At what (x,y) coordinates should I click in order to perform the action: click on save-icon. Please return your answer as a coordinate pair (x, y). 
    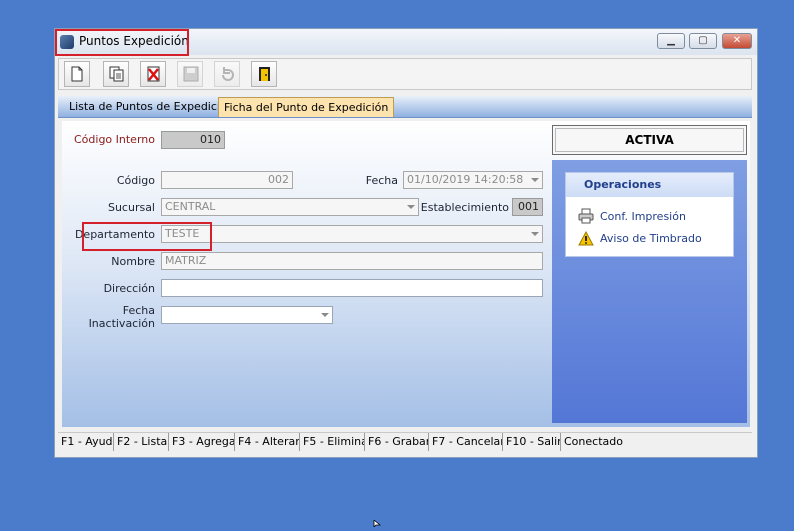
    Looking at the image, I should click on (191, 74).